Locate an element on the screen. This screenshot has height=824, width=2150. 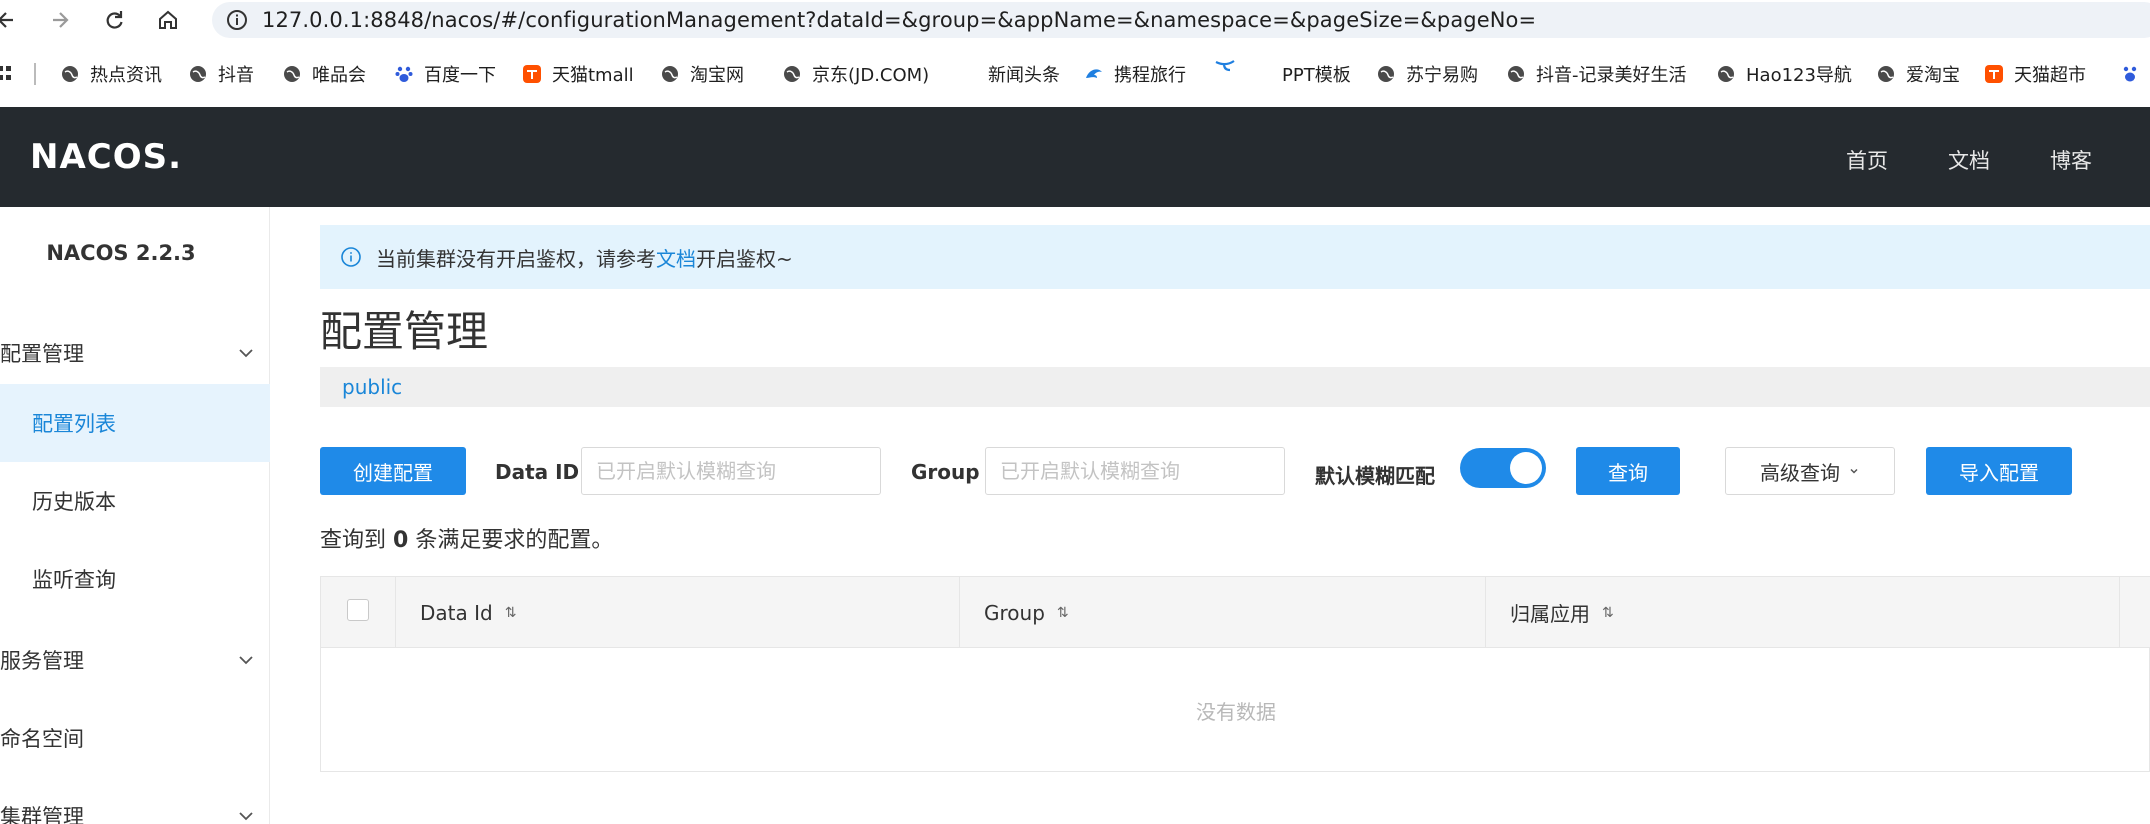
bookmark-item: 京东(JD.COM) is located at coordinates (855, 74).